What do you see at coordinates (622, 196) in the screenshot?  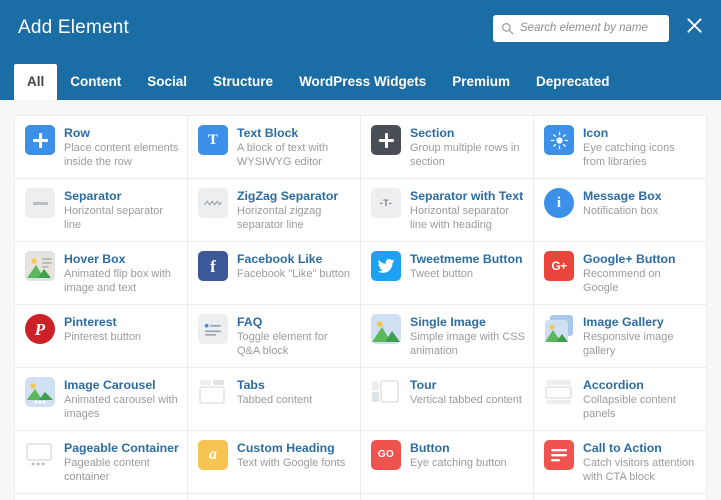 I see `element-title: Message Box` at bounding box center [622, 196].